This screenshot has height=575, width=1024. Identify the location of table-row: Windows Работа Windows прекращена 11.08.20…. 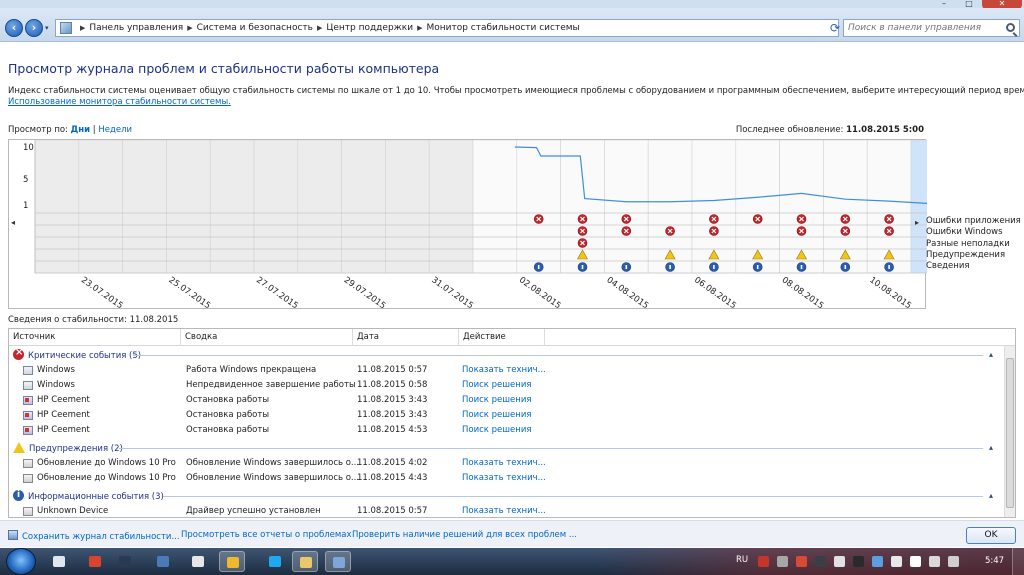
(504, 370).